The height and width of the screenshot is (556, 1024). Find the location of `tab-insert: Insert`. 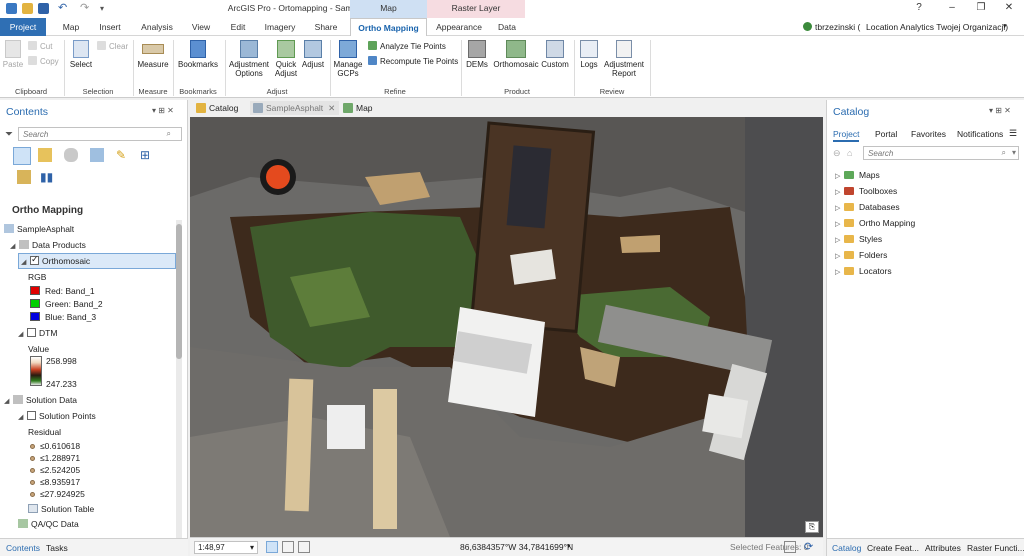

tab-insert: Insert is located at coordinates (110, 27).